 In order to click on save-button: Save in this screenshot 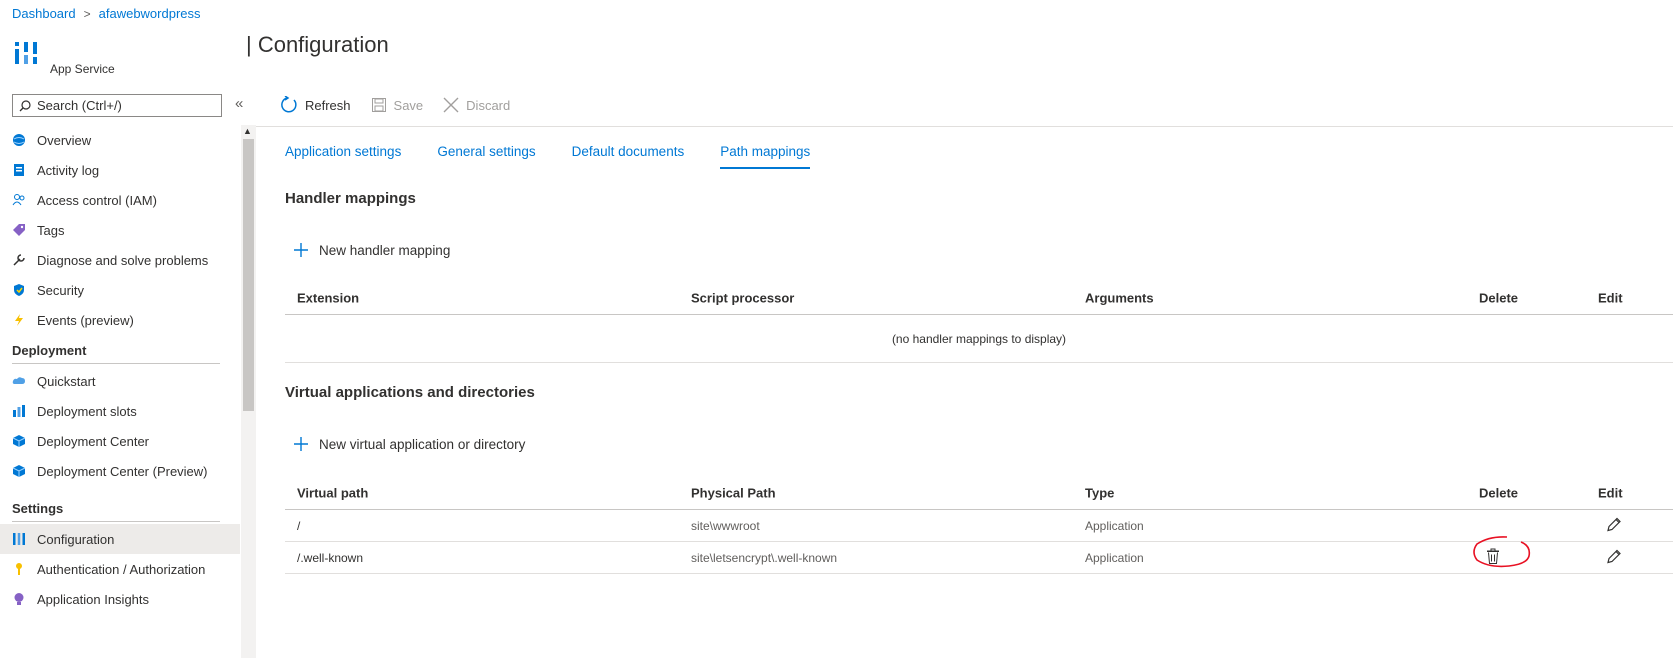, I will do `click(397, 105)`.